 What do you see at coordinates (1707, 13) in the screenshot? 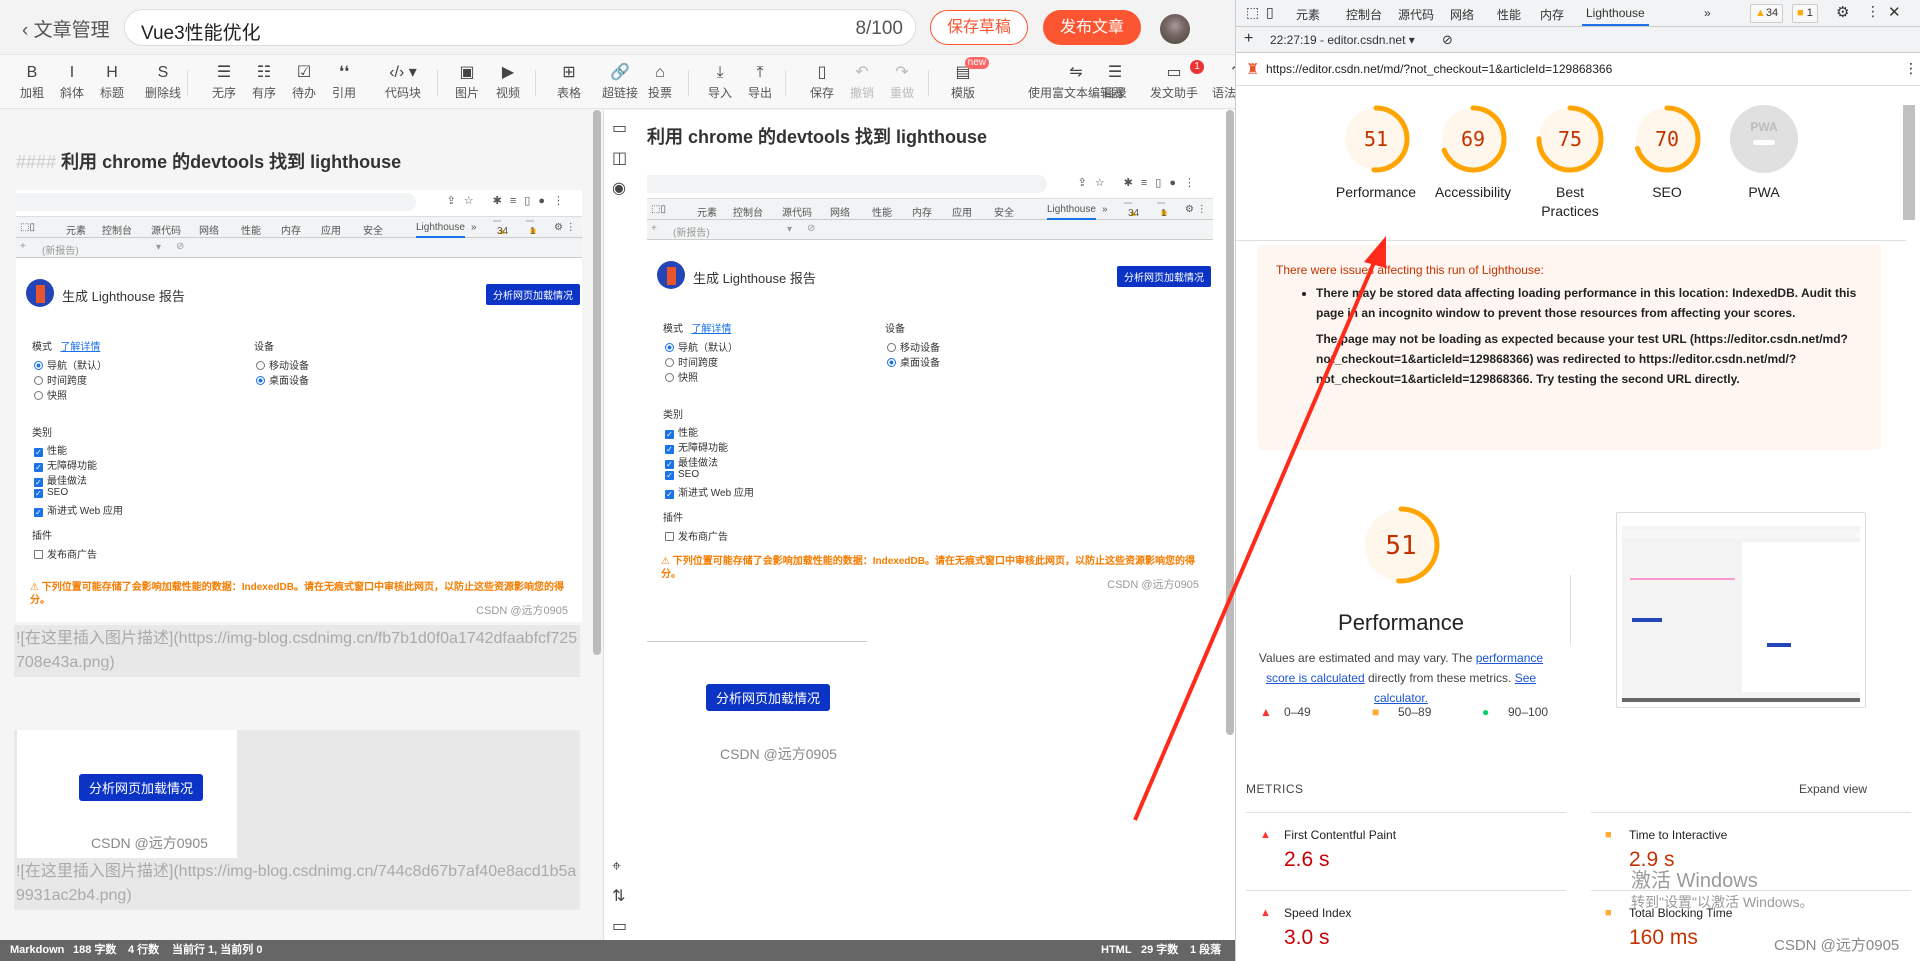
I see `more-tabs-icon: »` at bounding box center [1707, 13].